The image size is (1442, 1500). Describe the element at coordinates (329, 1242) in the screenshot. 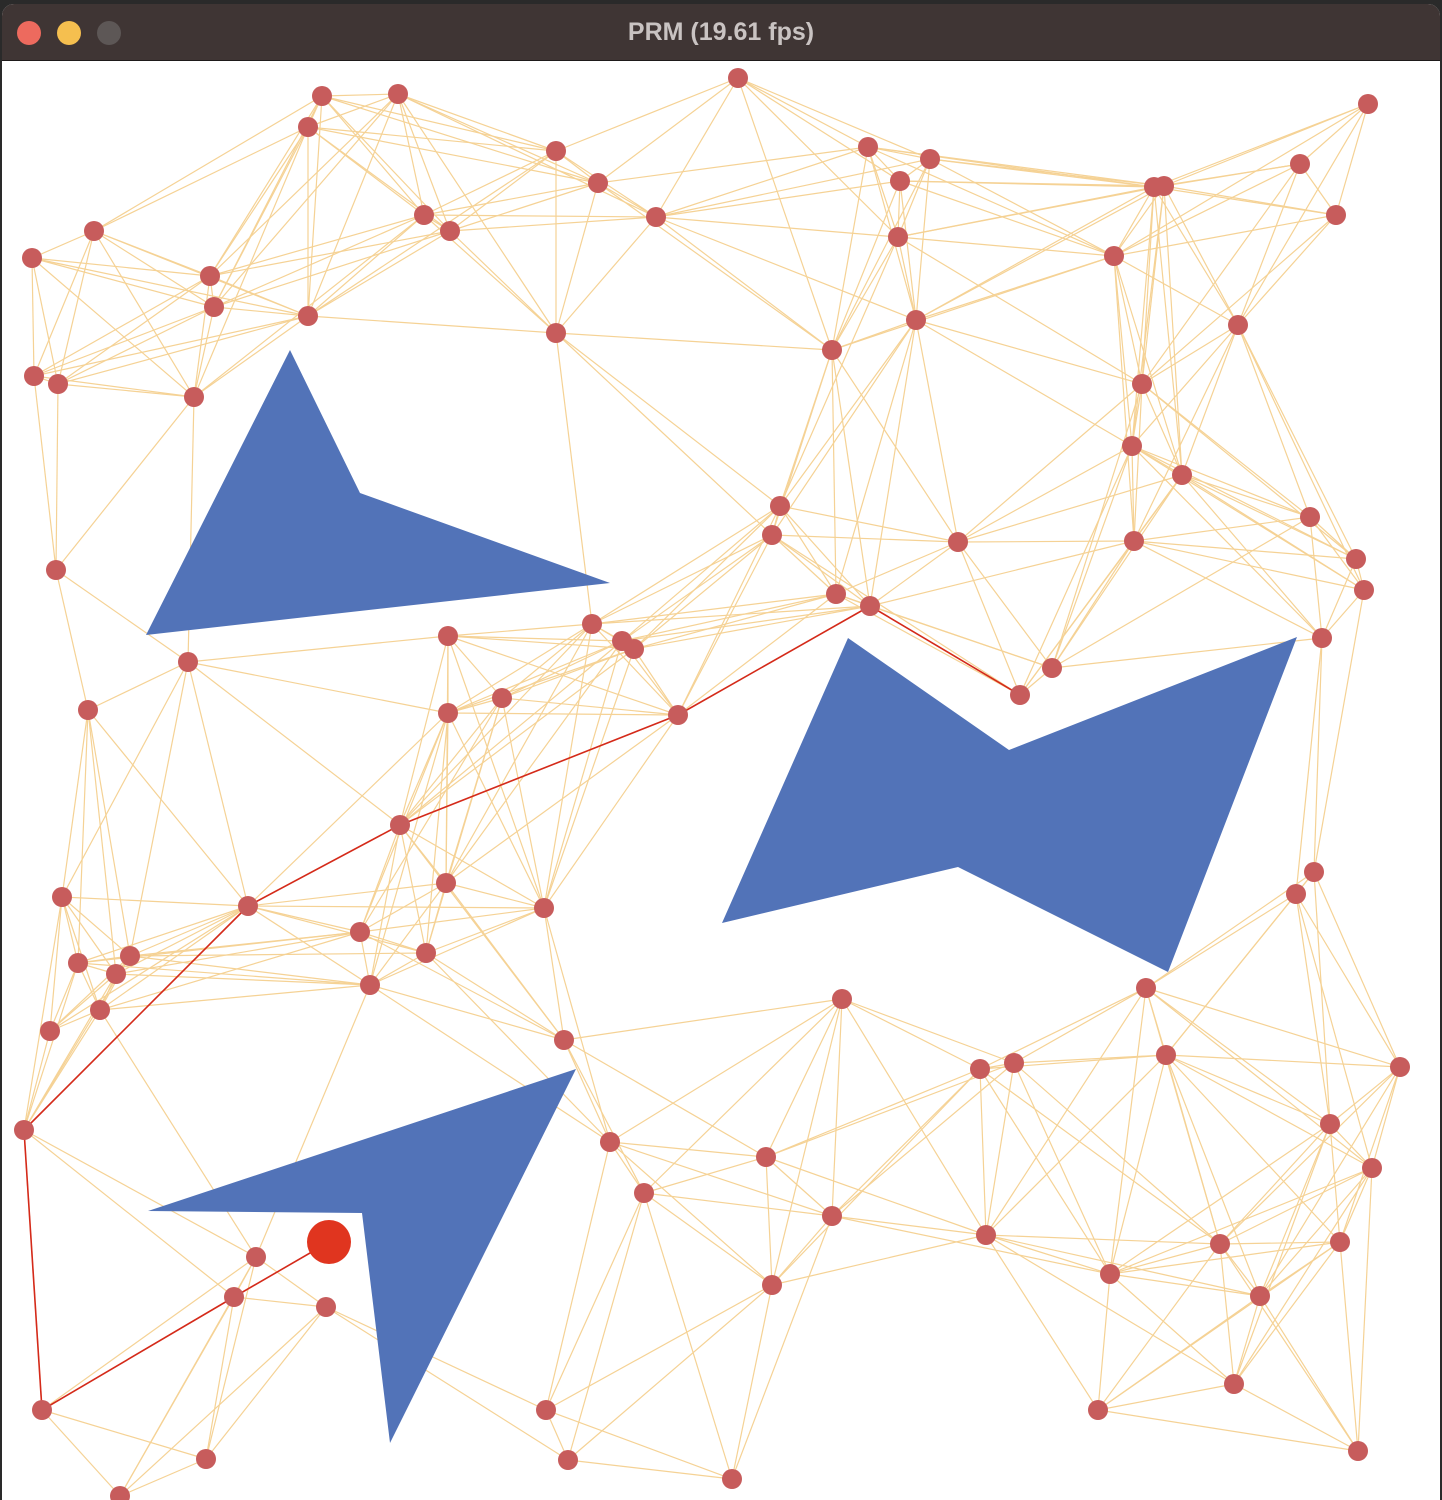

I see `agent-marker` at that location.